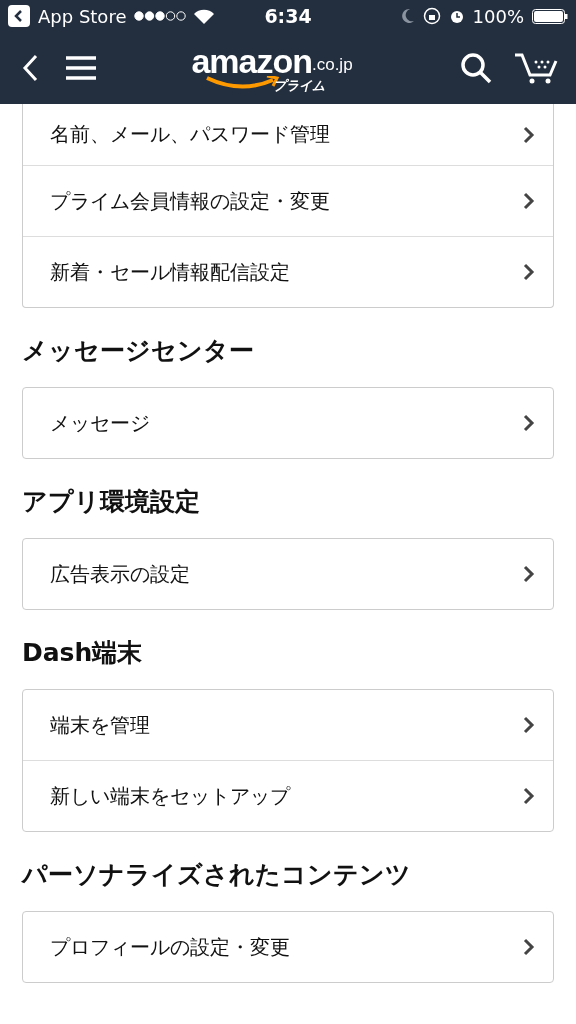 The height and width of the screenshot is (1024, 576). Describe the element at coordinates (550, 16) in the screenshot. I see `battery-icon` at that location.